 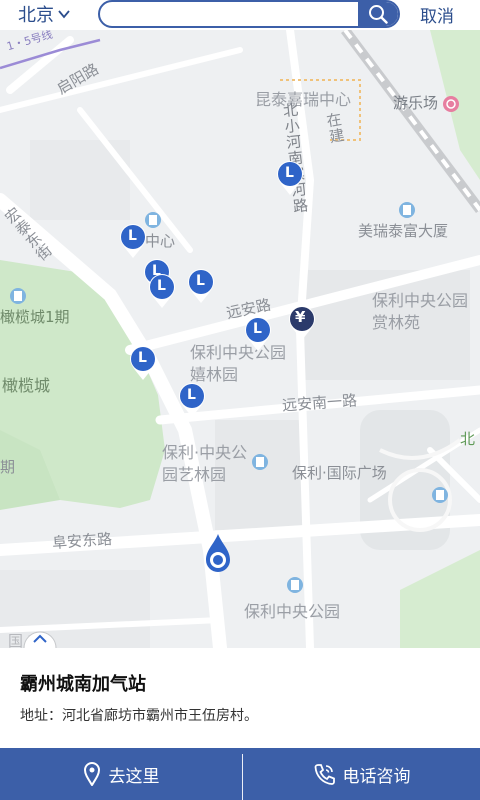 What do you see at coordinates (64, 14) in the screenshot?
I see `chevron-down-icon` at bounding box center [64, 14].